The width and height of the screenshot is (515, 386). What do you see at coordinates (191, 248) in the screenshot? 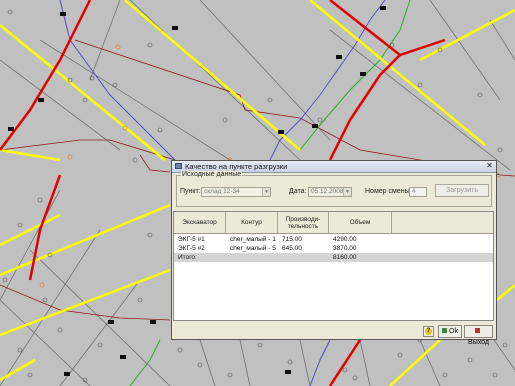
I see `cell-excavator: ЭКГ-5 #2` at bounding box center [191, 248].